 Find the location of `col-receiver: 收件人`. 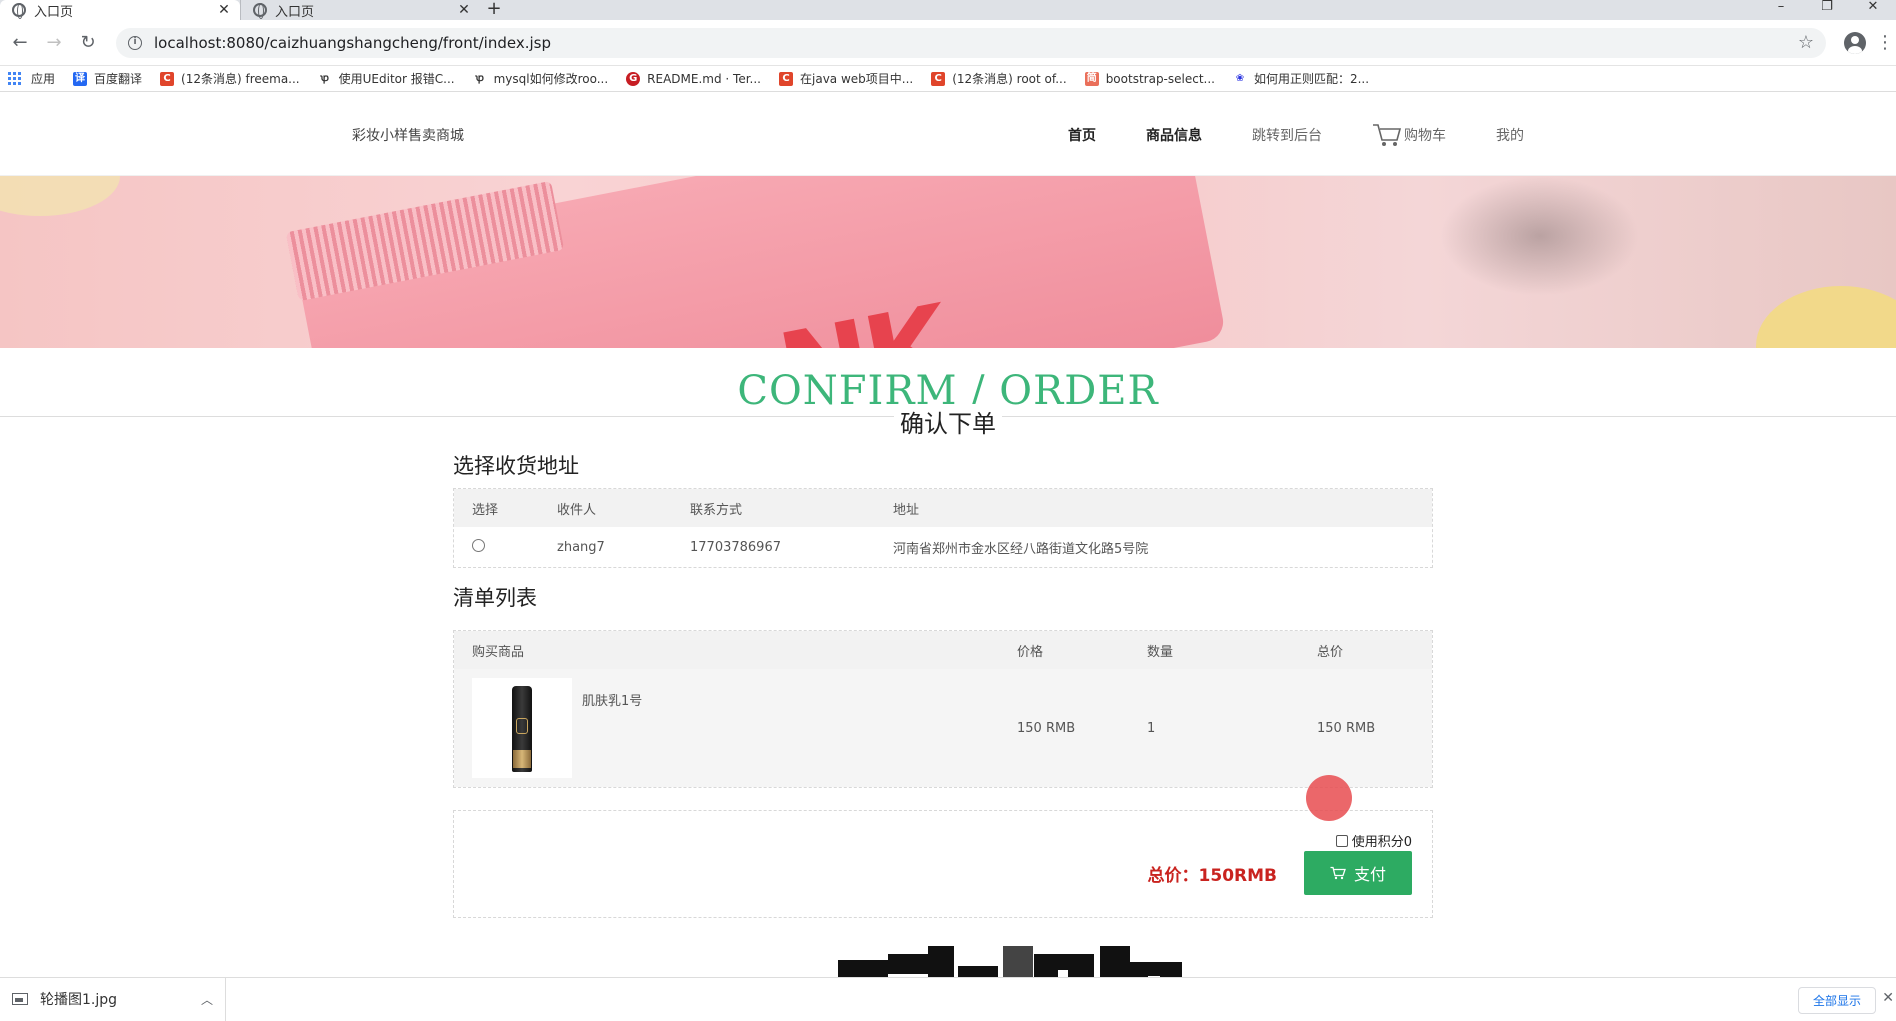

col-receiver: 收件人 is located at coordinates (577, 510).